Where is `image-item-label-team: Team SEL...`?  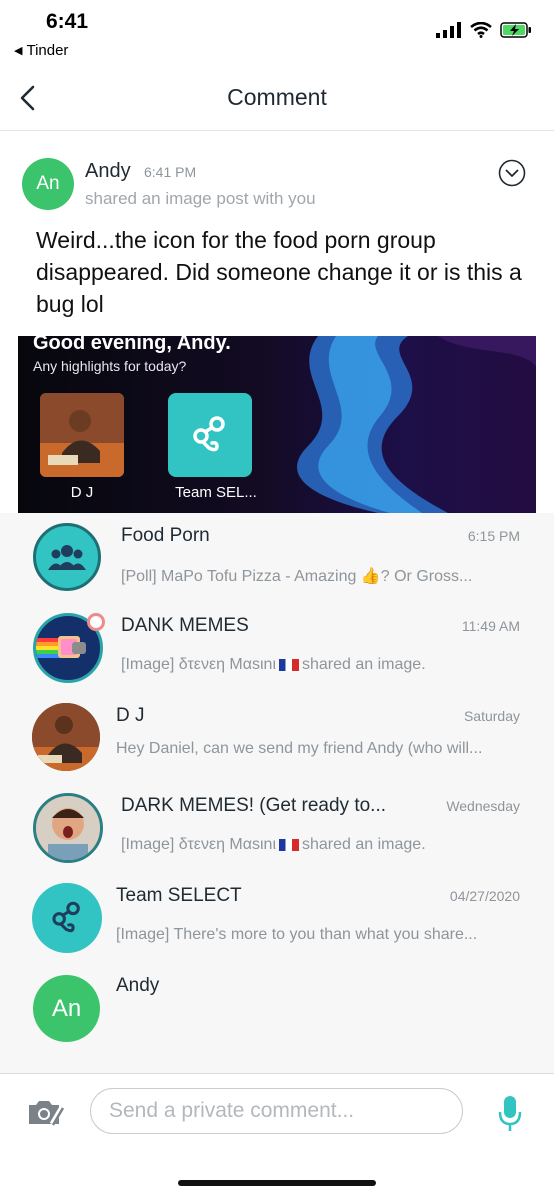 image-item-label-team: Team SEL... is located at coordinates (216, 492).